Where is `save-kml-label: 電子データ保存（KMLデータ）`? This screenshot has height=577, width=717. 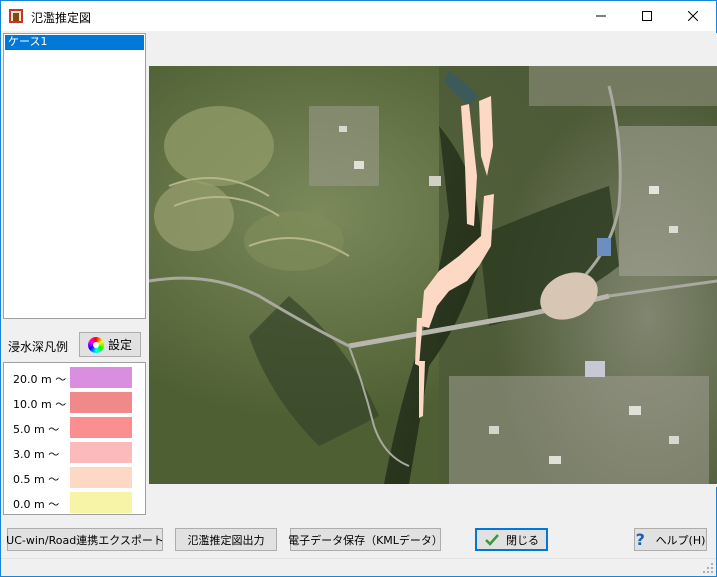
save-kml-label: 電子データ保存（KMLデータ） is located at coordinates (365, 540).